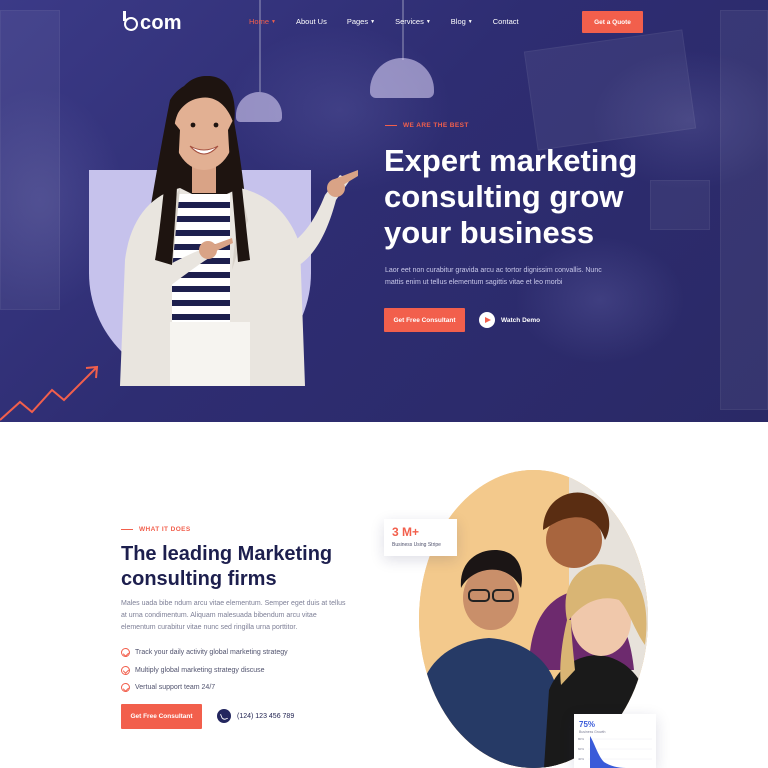 This screenshot has height=768, width=768. I want to click on growth-chart: 80% 60% 40%, so click(615, 752).